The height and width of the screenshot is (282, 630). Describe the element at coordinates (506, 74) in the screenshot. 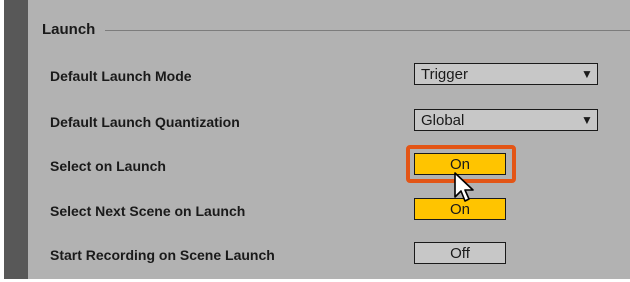

I see `default-launch-mode-dropdown: Trigger ▼` at that location.